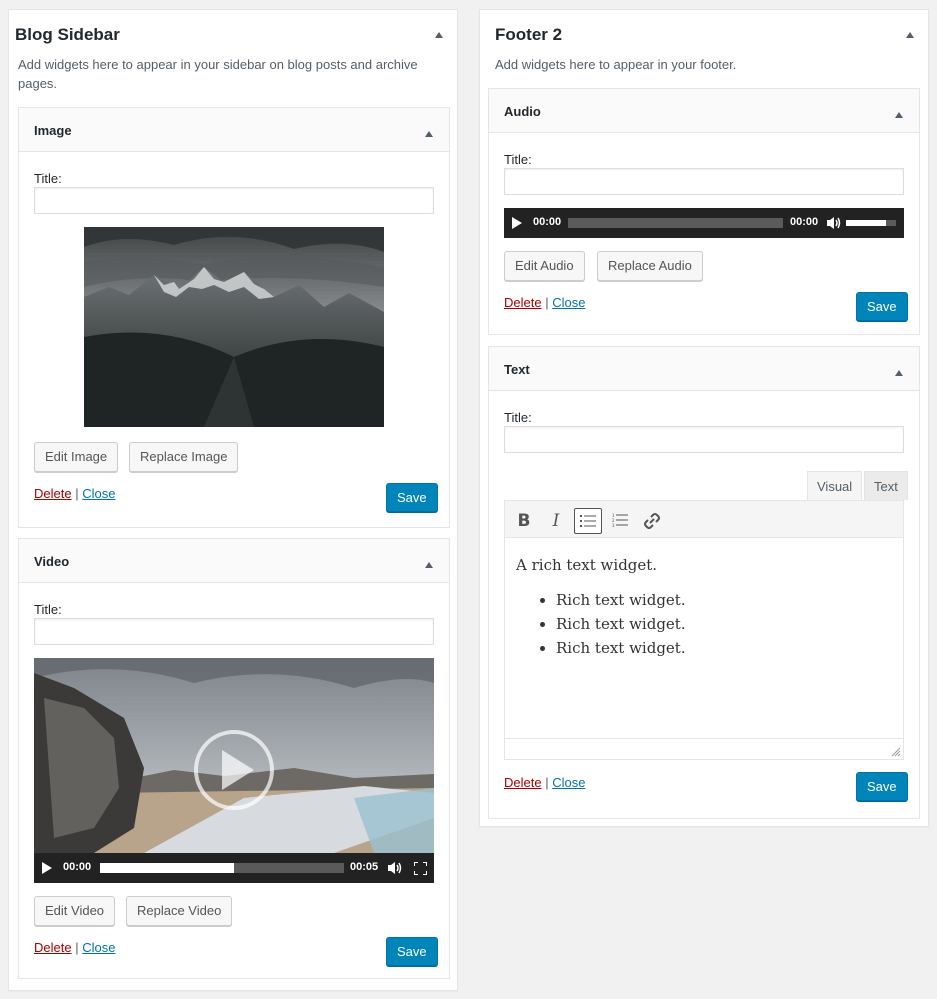 This screenshot has width=937, height=999. Describe the element at coordinates (420, 868) in the screenshot. I see `fullscreen-icon` at that location.